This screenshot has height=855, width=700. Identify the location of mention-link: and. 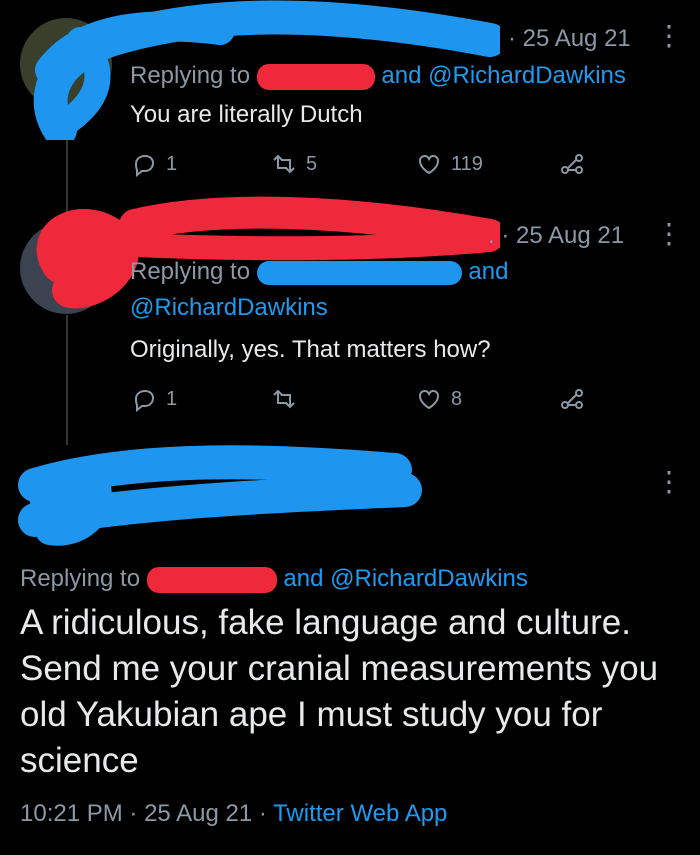
(488, 271).